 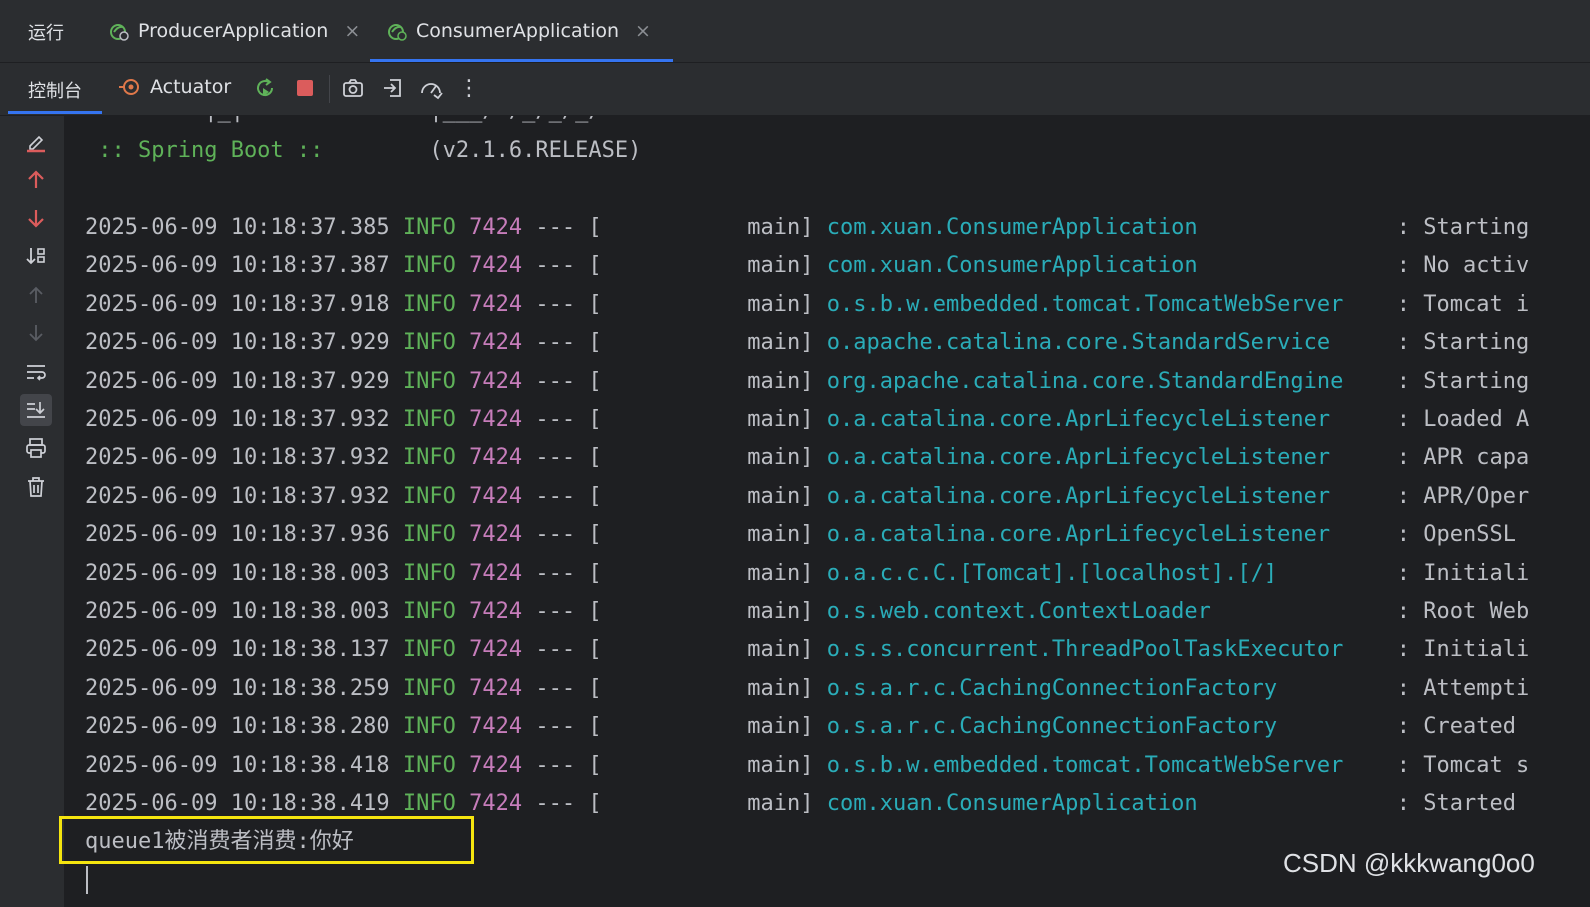 I want to click on log-timestamp: 2025-06-09 10:18:38.259, so click(x=237, y=688).